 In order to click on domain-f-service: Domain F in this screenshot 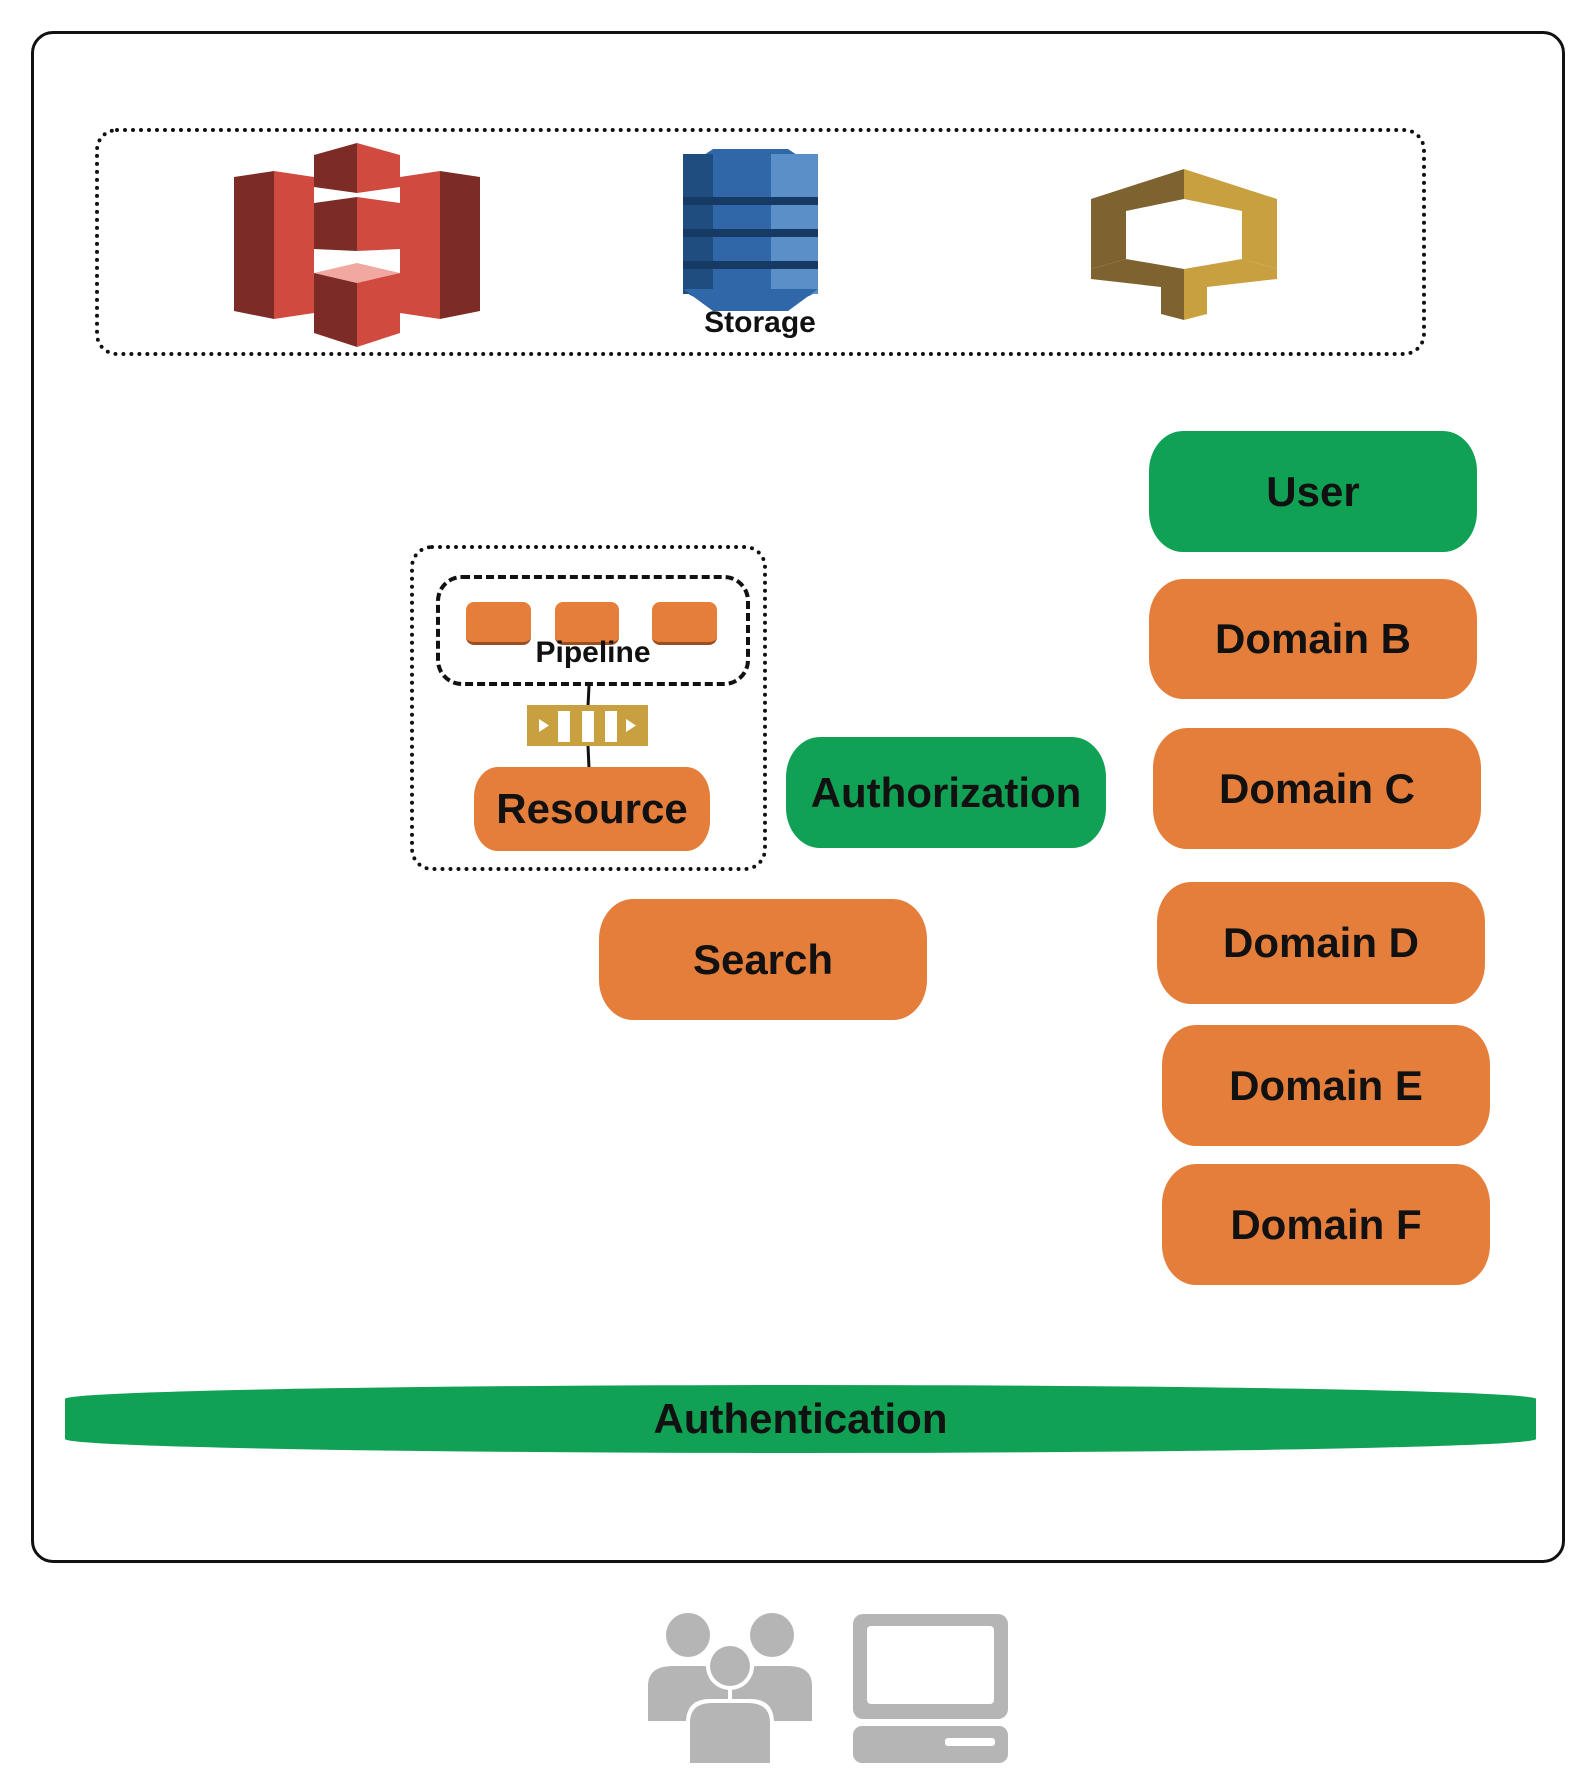, I will do `click(1326, 1224)`.